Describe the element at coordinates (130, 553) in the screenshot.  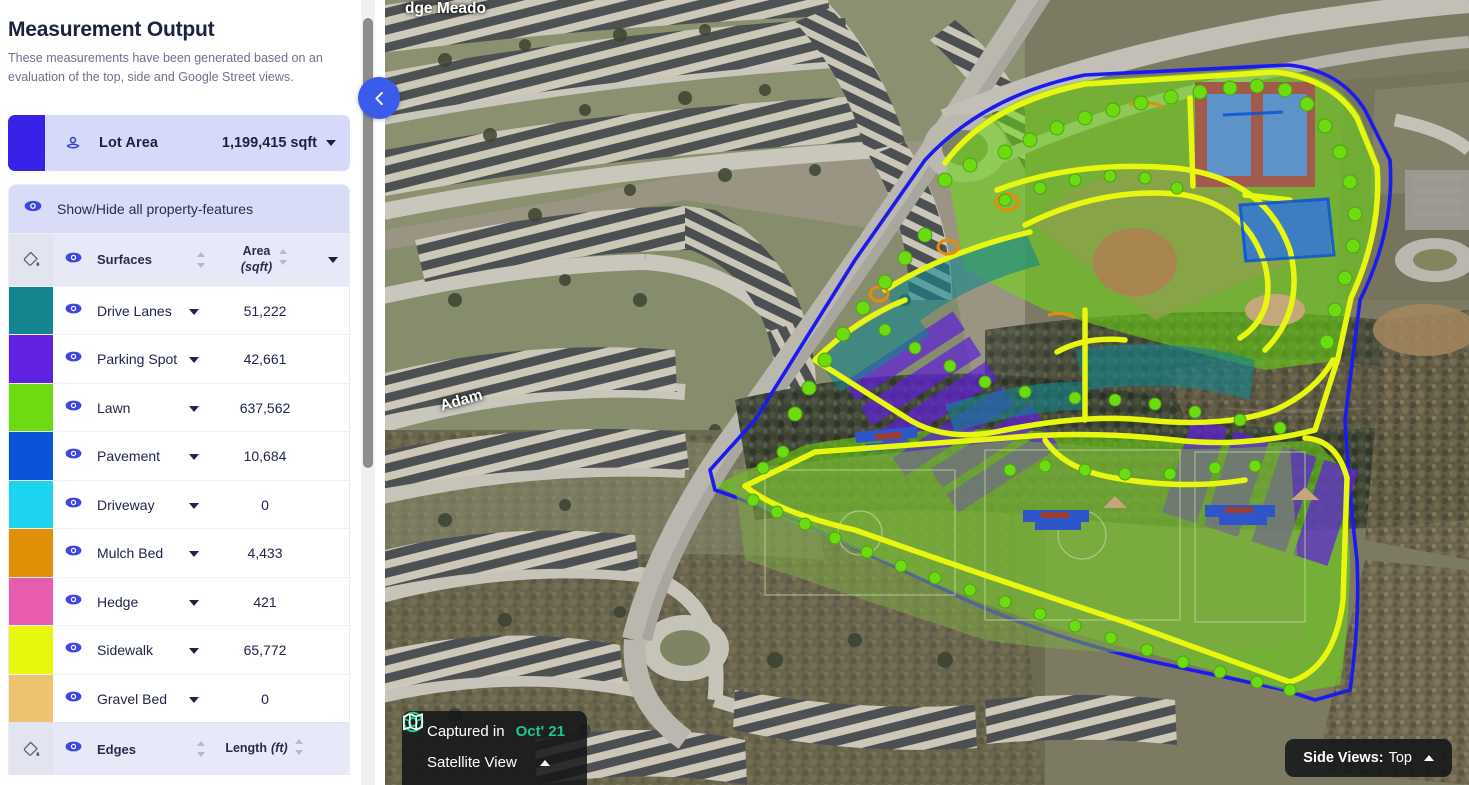
I see `row-label: Mulch Bed` at that location.